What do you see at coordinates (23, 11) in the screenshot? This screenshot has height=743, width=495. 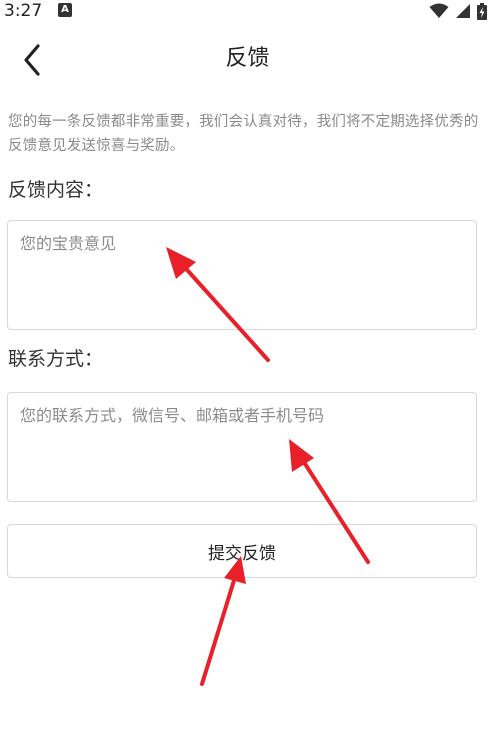 I see `status-time: 3:27` at bounding box center [23, 11].